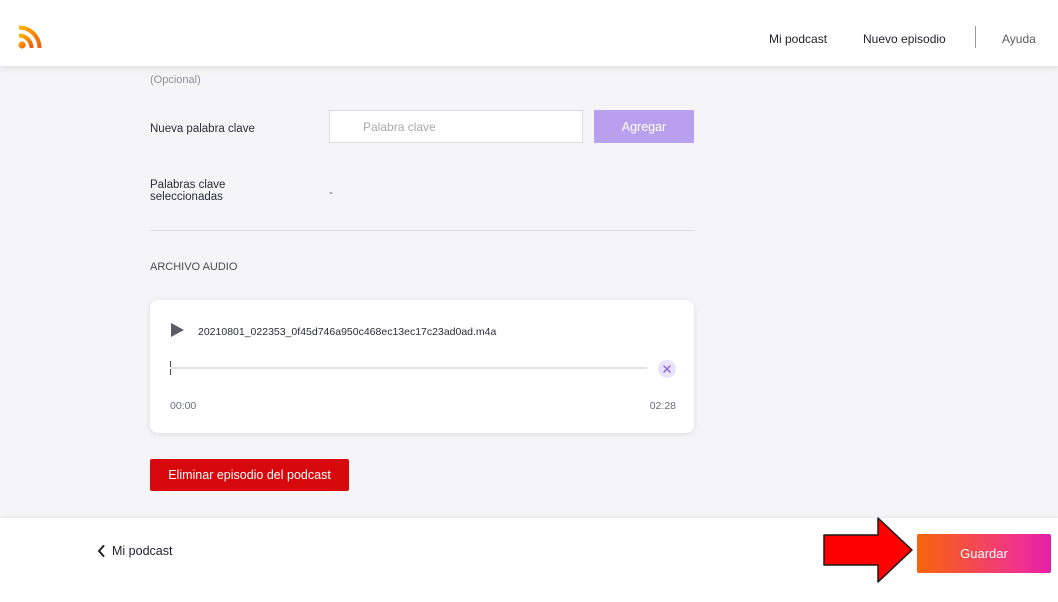 The height and width of the screenshot is (602, 1058). I want to click on keyword-input, so click(456, 126).